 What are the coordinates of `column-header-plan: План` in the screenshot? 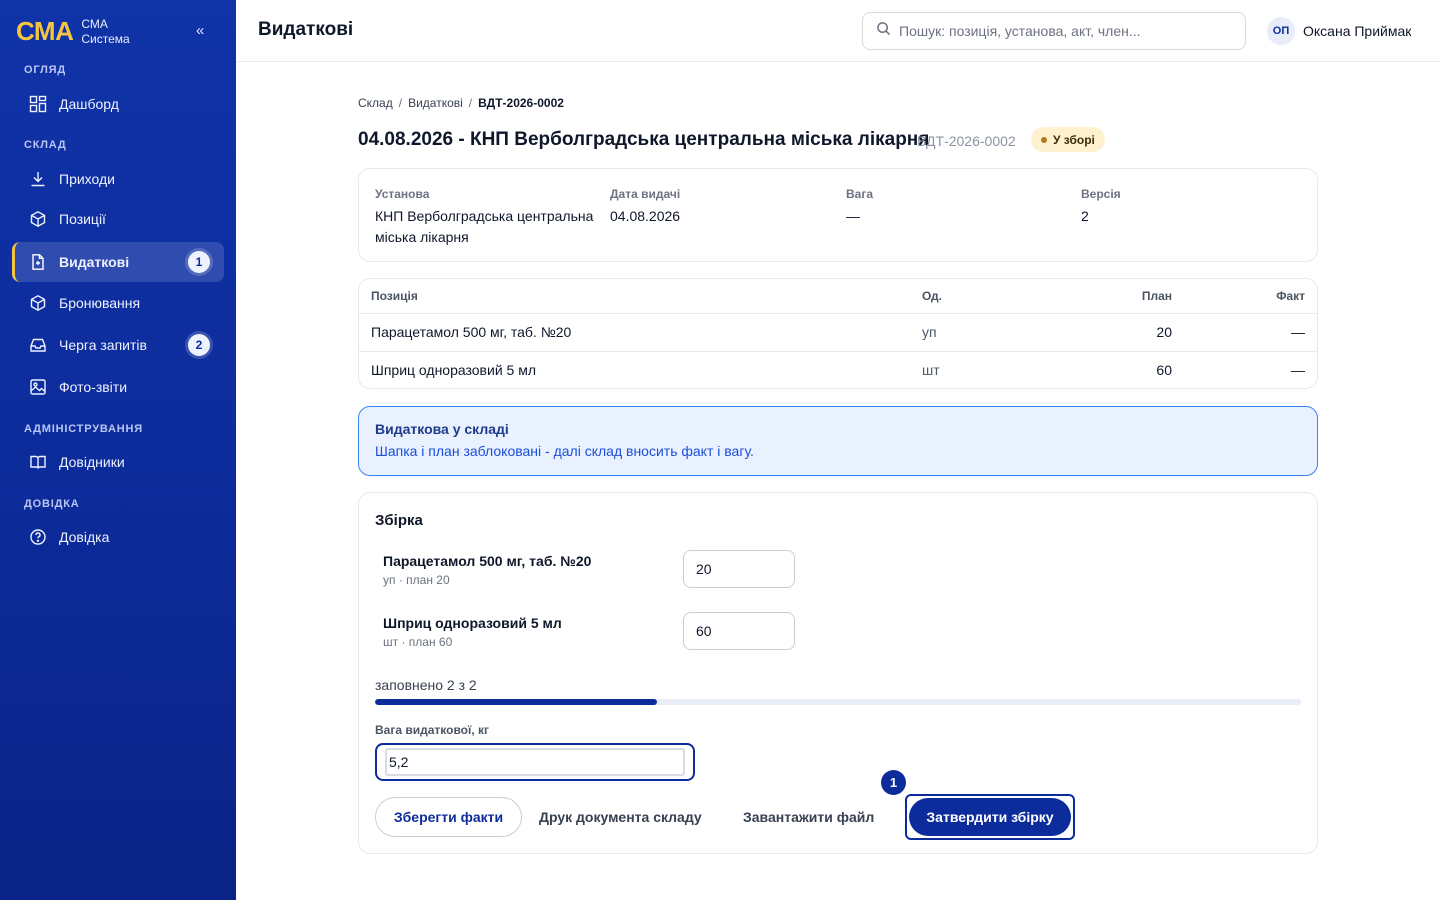 It's located at (1112, 296).